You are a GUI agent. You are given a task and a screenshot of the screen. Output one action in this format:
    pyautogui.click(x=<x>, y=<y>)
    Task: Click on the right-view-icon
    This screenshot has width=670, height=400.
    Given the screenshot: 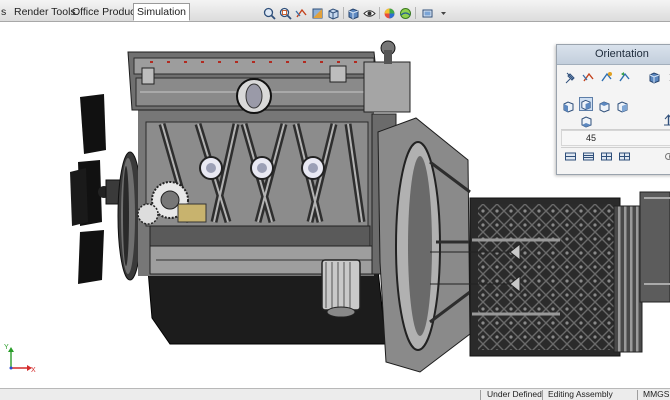 What is the action you would take?
    pyautogui.click(x=622, y=106)
    